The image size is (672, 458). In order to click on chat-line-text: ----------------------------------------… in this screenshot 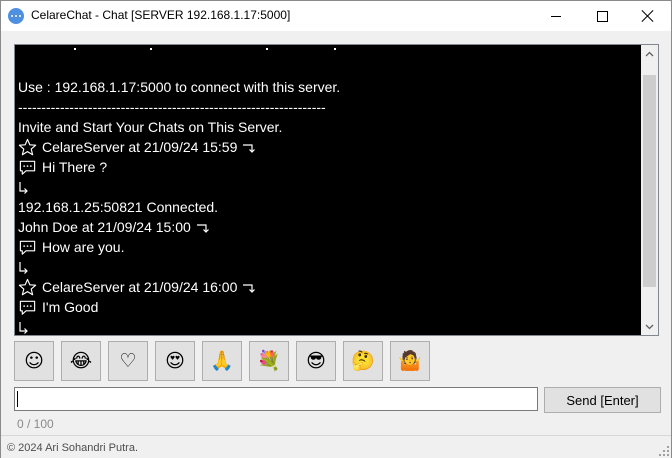, I will do `click(172, 107)`.